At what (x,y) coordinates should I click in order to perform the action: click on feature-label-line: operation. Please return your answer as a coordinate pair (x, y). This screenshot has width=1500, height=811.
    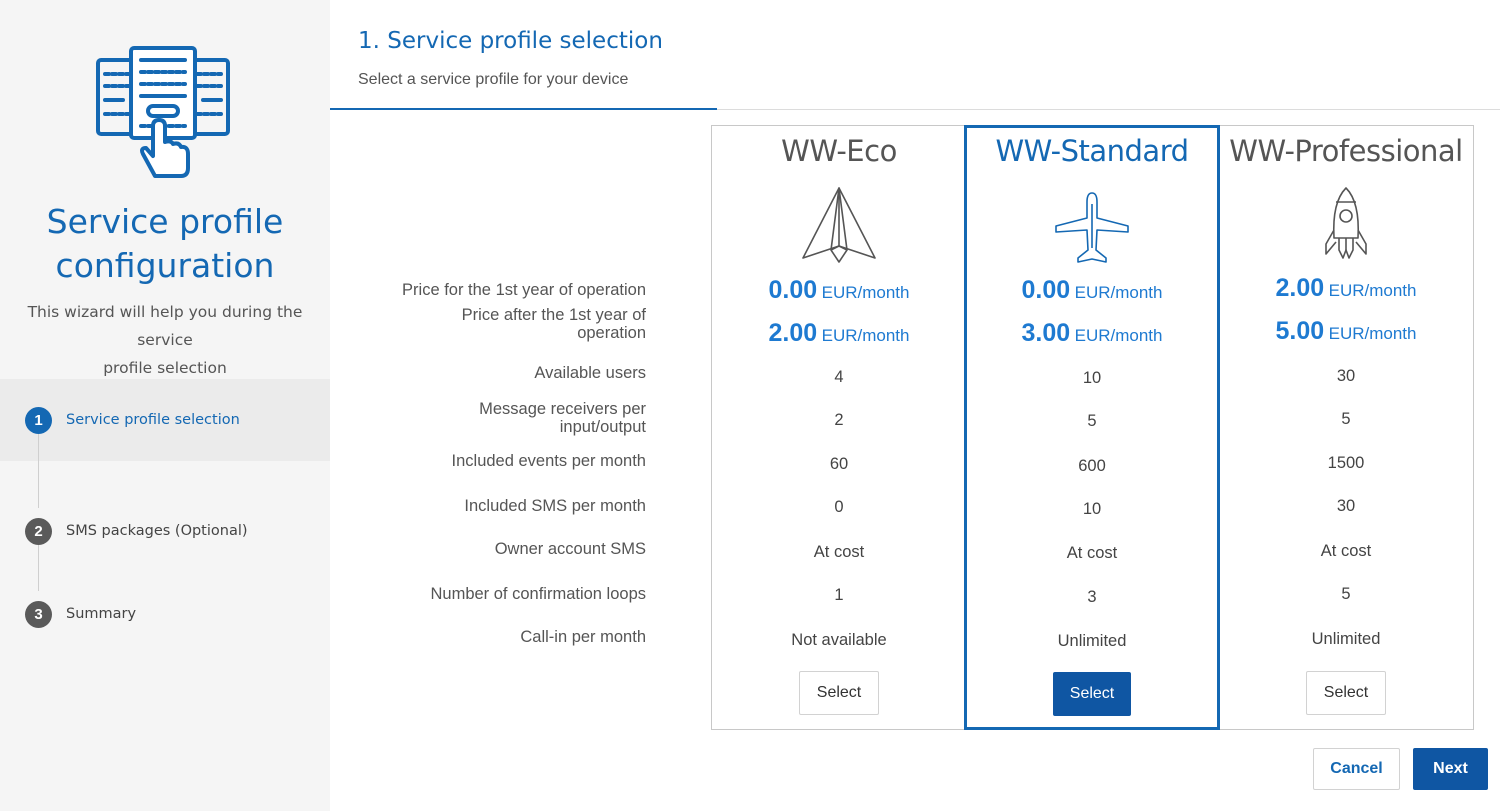
    Looking at the image, I should click on (611, 333).